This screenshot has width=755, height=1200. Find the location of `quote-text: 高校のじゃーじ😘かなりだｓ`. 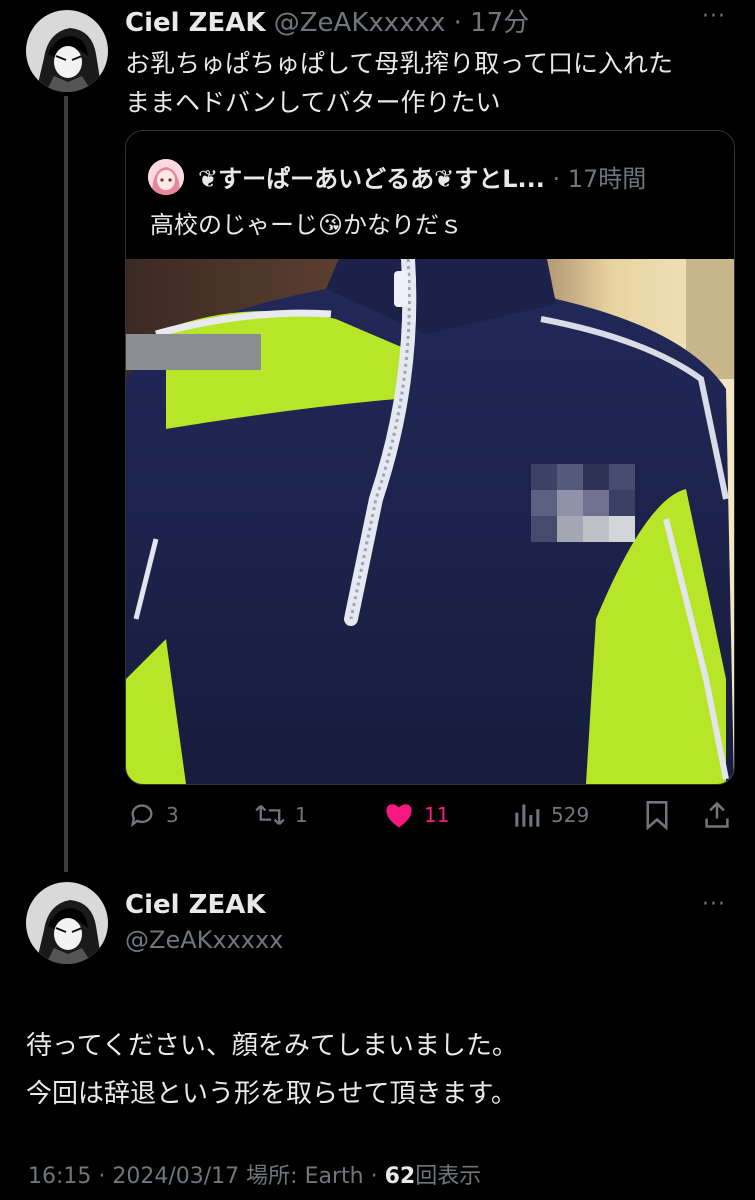

quote-text: 高校のじゃーじ😘かなりだｓ is located at coordinates (306, 222).